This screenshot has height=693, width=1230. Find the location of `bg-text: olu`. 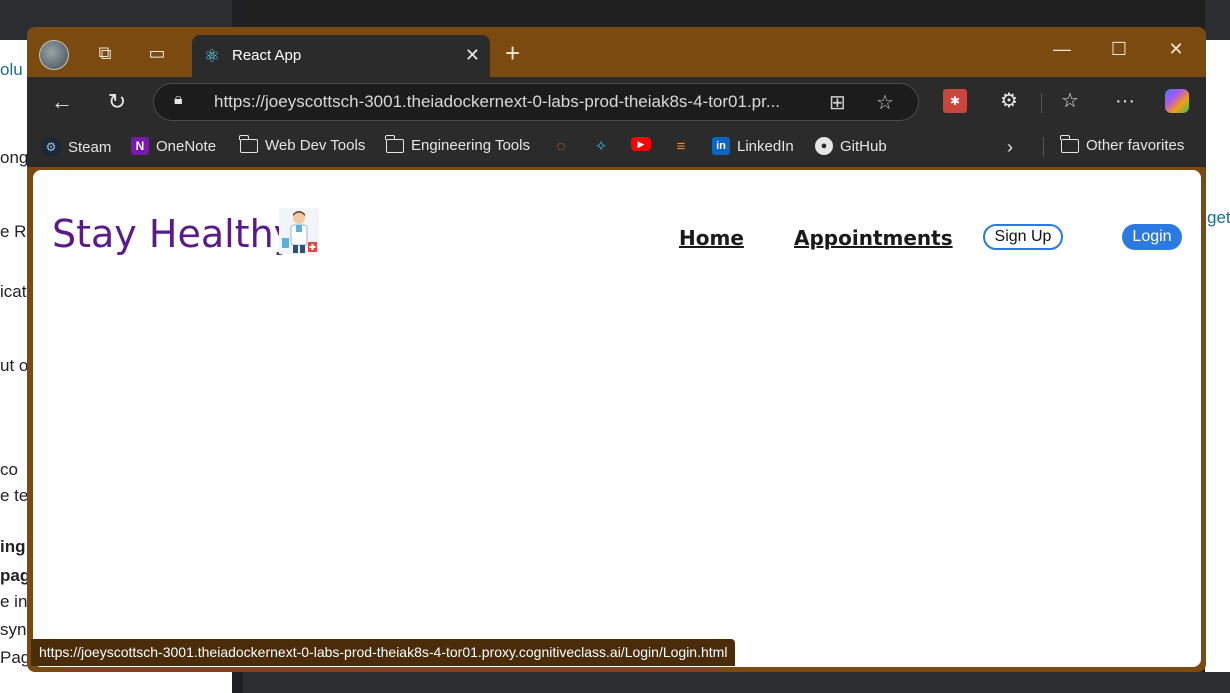

bg-text: olu is located at coordinates (11, 69).